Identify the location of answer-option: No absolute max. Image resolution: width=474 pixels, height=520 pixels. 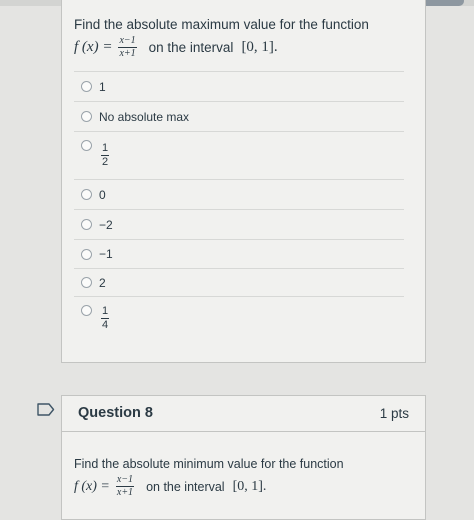
(239, 116).